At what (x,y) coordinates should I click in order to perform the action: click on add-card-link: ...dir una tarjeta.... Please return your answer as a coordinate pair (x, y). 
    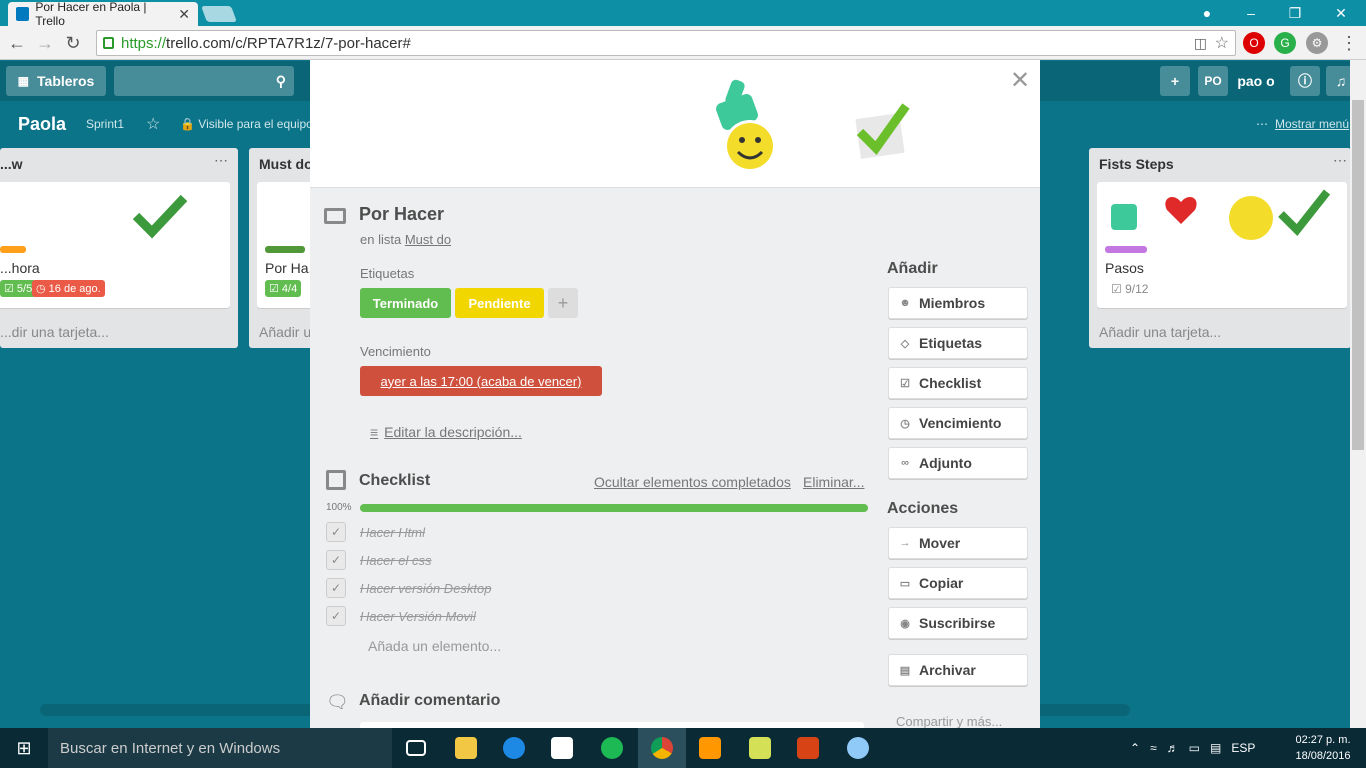
    Looking at the image, I should click on (54, 332).